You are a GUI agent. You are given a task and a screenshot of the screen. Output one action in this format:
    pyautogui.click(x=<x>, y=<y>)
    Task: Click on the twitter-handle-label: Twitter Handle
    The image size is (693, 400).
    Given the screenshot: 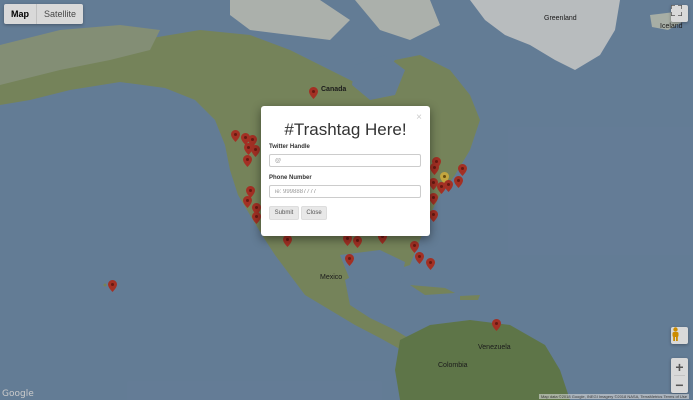 What is the action you would take?
    pyautogui.click(x=289, y=147)
    